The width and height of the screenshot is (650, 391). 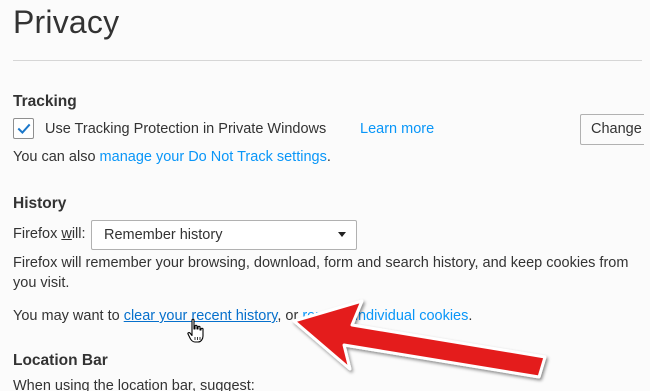 I want to click on scrollbar-edge, so click(x=647, y=195).